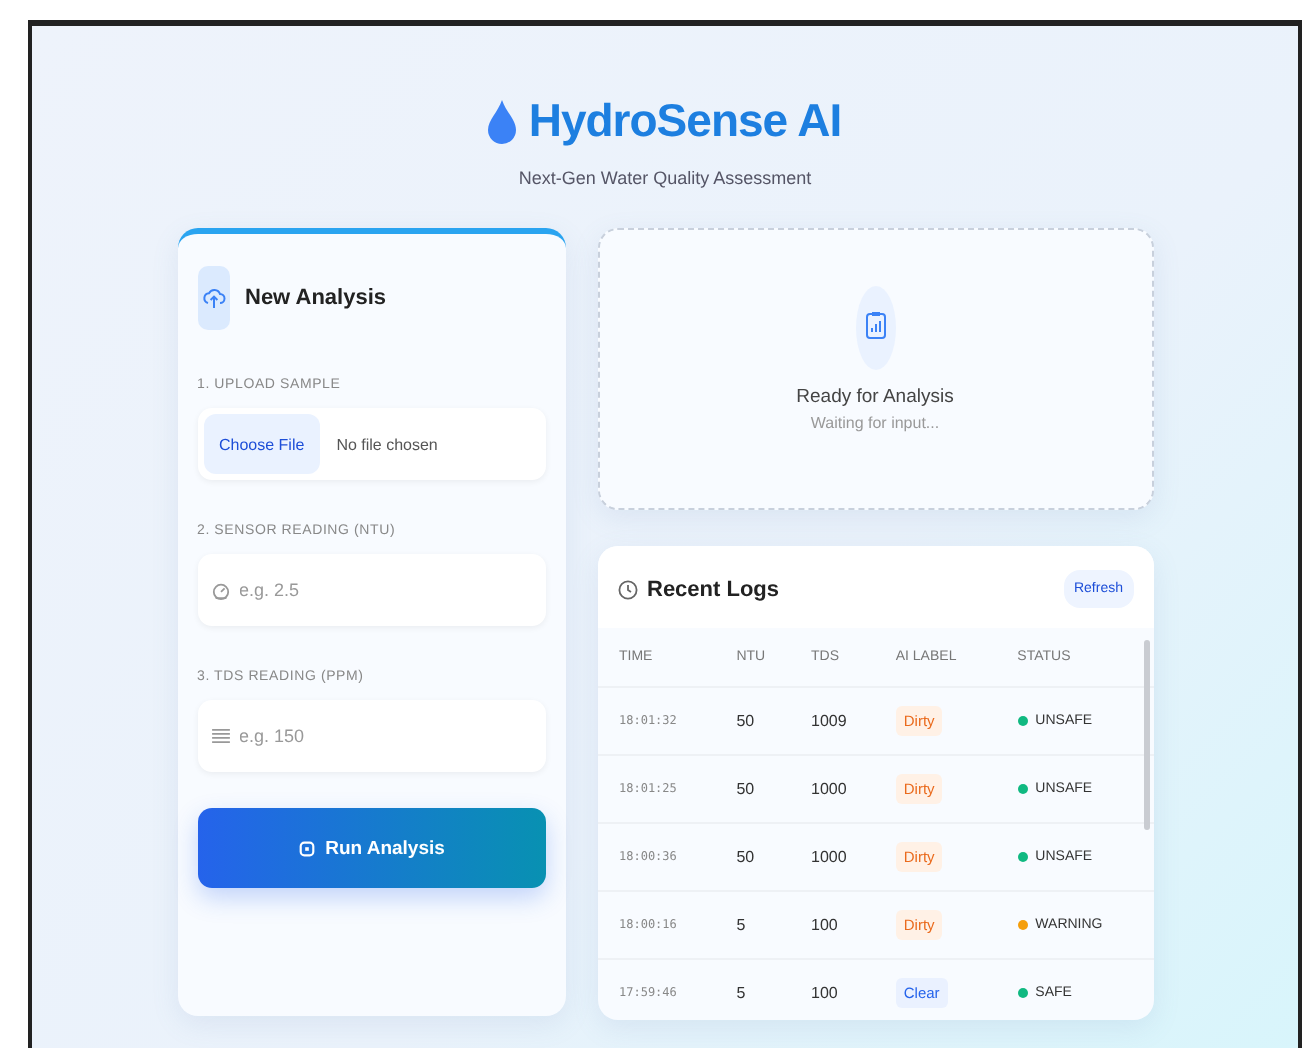 The width and height of the screenshot is (1310, 1048). I want to click on file-status: No file chosen, so click(387, 444).